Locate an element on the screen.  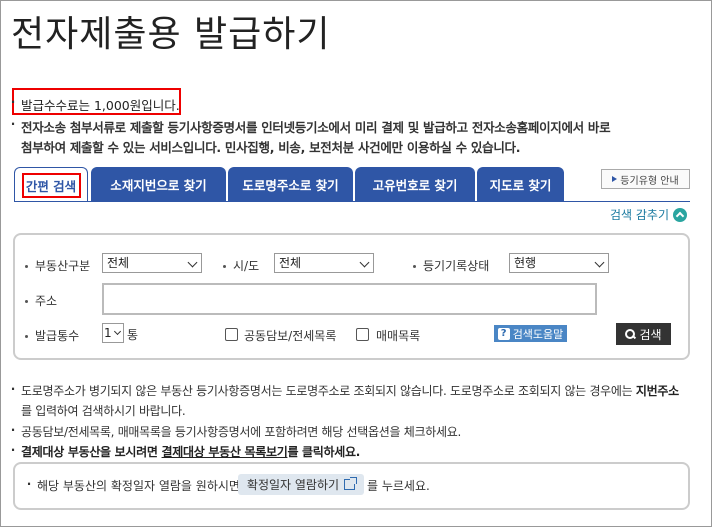
joint-collateral-checkbox is located at coordinates (231, 334).